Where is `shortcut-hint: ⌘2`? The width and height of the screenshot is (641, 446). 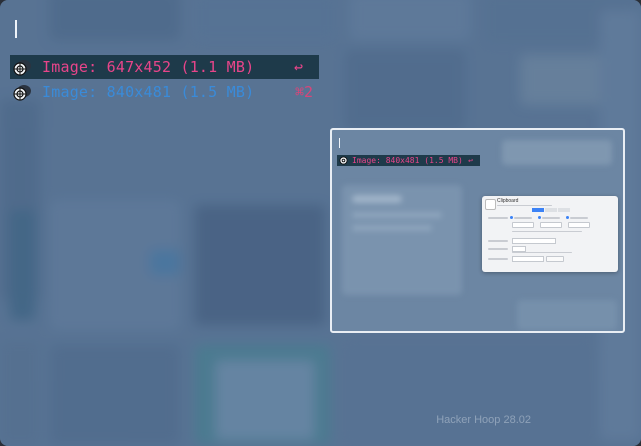
shortcut-hint: ⌘2 is located at coordinates (303, 92).